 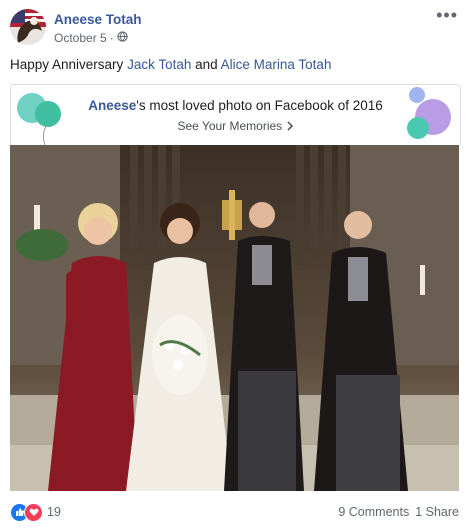 I want to click on post-footer: 19 9 Comments 1 Share, so click(x=234, y=512).